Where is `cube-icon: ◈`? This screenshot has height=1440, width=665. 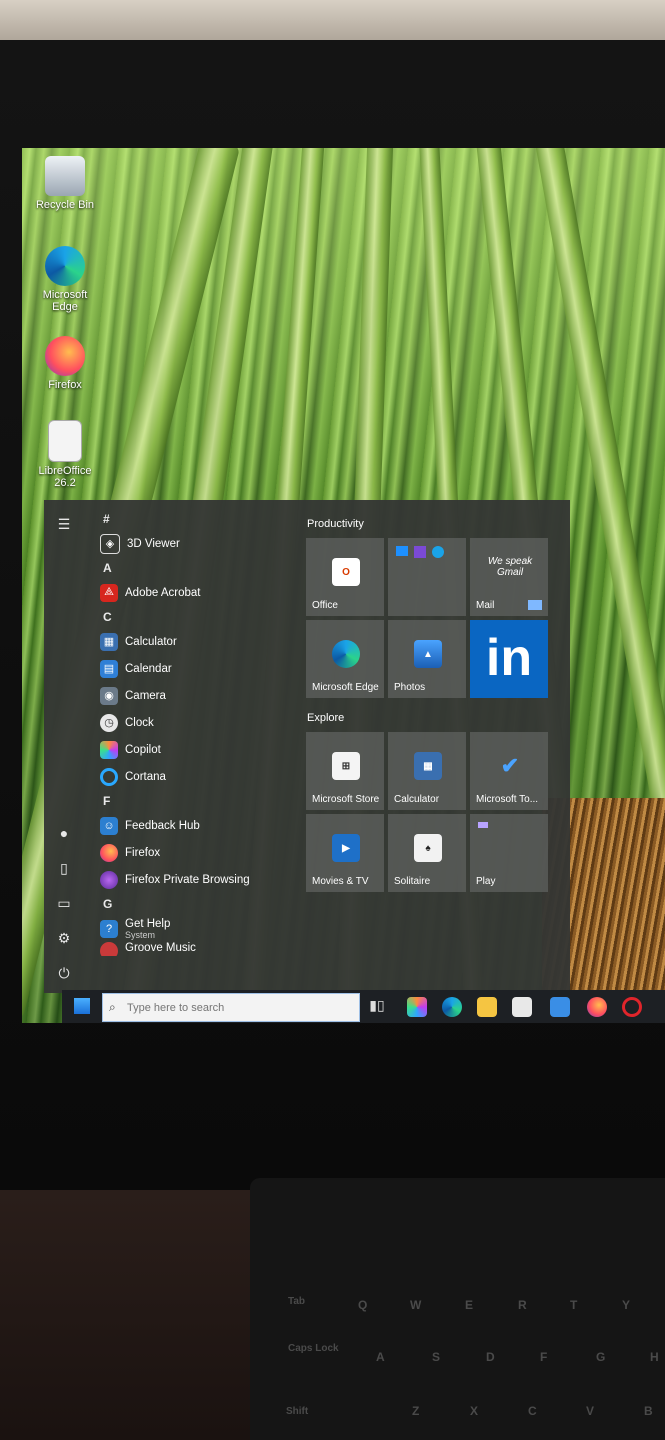
cube-icon: ◈ is located at coordinates (110, 543).